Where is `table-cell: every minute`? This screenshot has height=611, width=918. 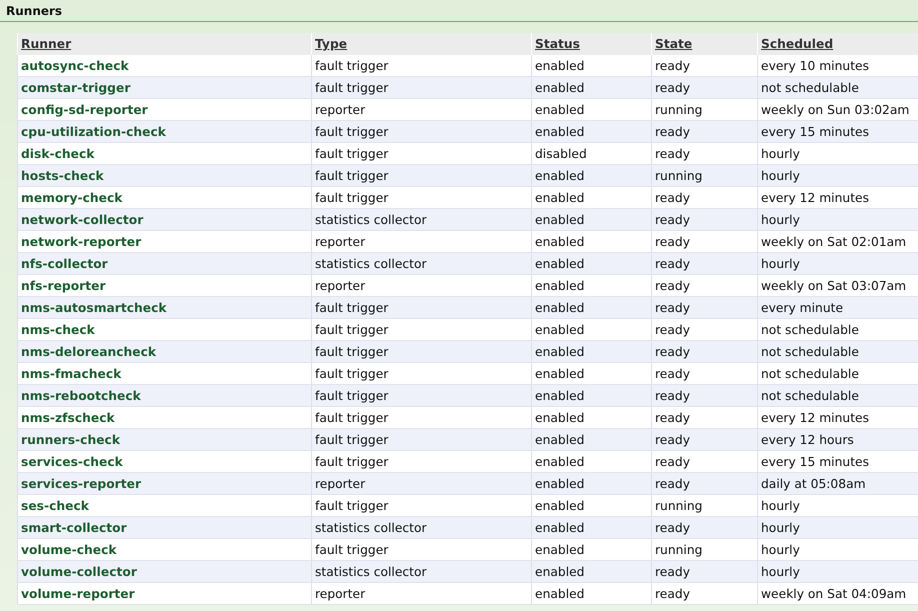
table-cell: every minute is located at coordinates (802, 307).